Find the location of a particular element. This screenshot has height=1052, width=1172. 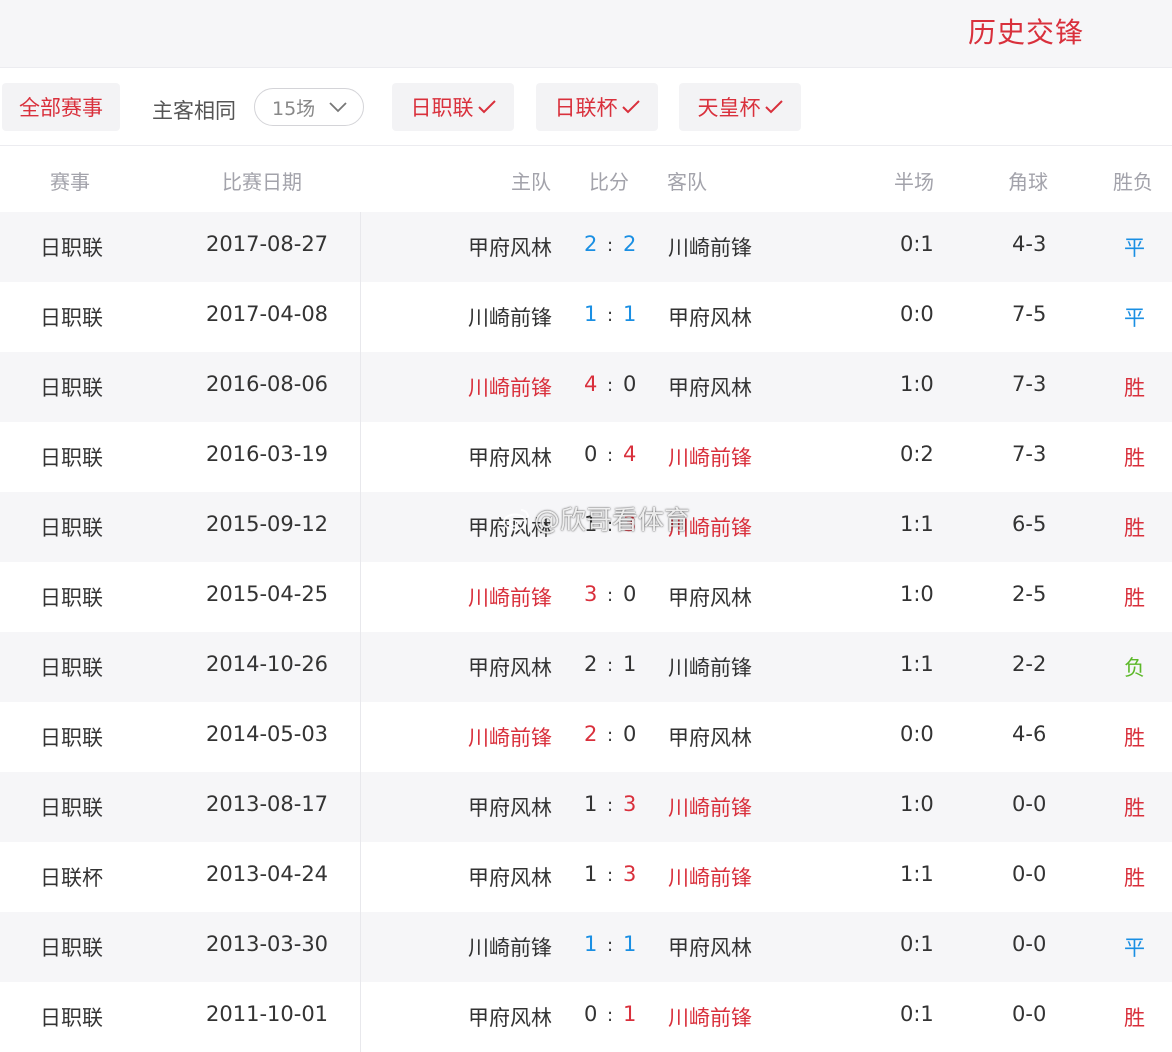

half-time-score: 0:0 is located at coordinates (917, 734).